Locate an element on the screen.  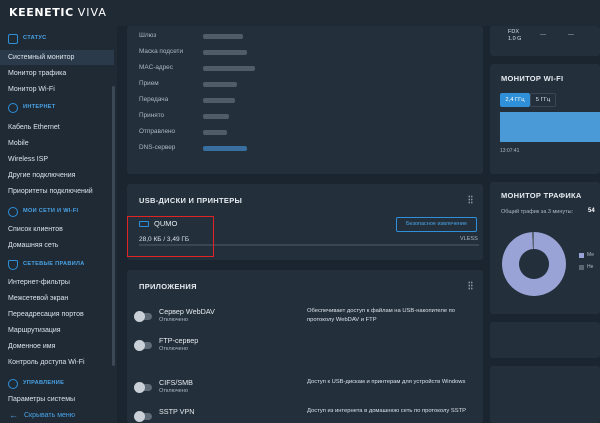
ftp-toggle is located at coordinates (143, 345).